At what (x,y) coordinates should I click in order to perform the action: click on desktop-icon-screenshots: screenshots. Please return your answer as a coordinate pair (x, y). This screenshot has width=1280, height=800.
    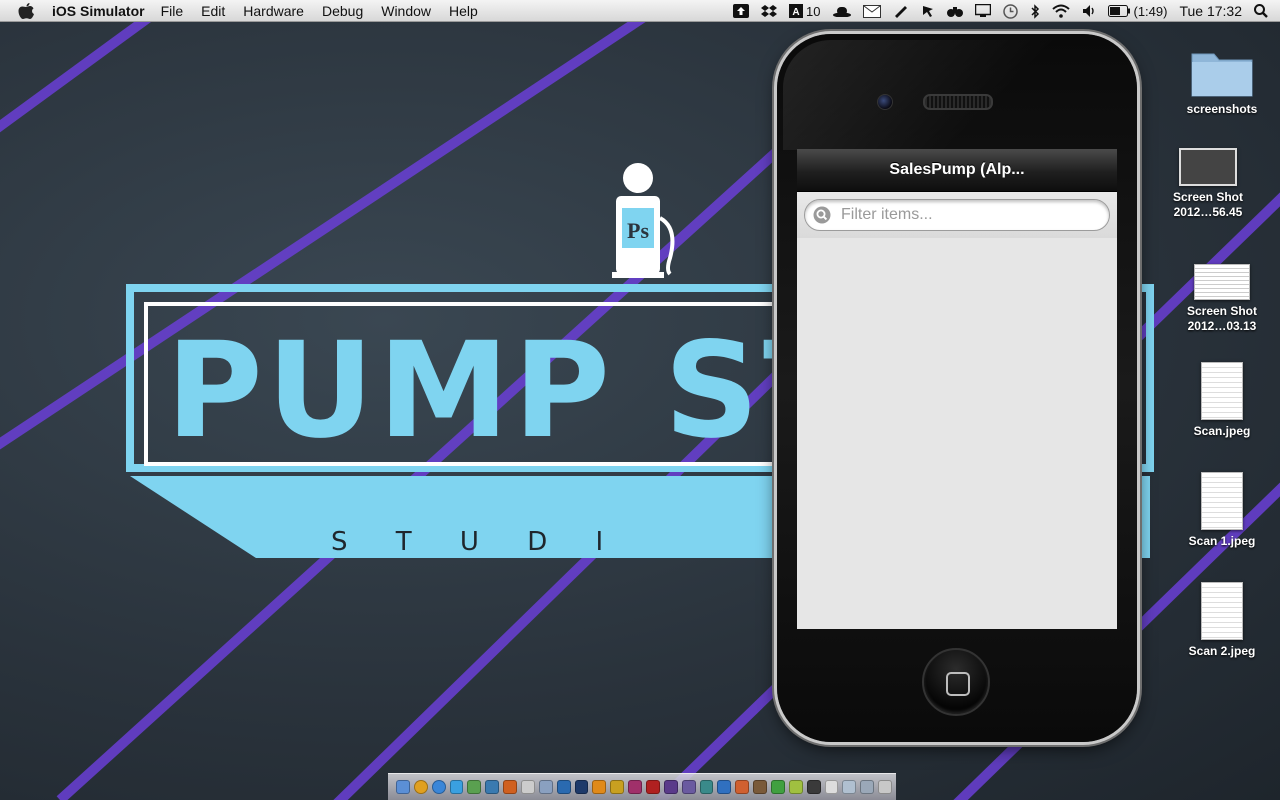
    Looking at the image, I should click on (1222, 80).